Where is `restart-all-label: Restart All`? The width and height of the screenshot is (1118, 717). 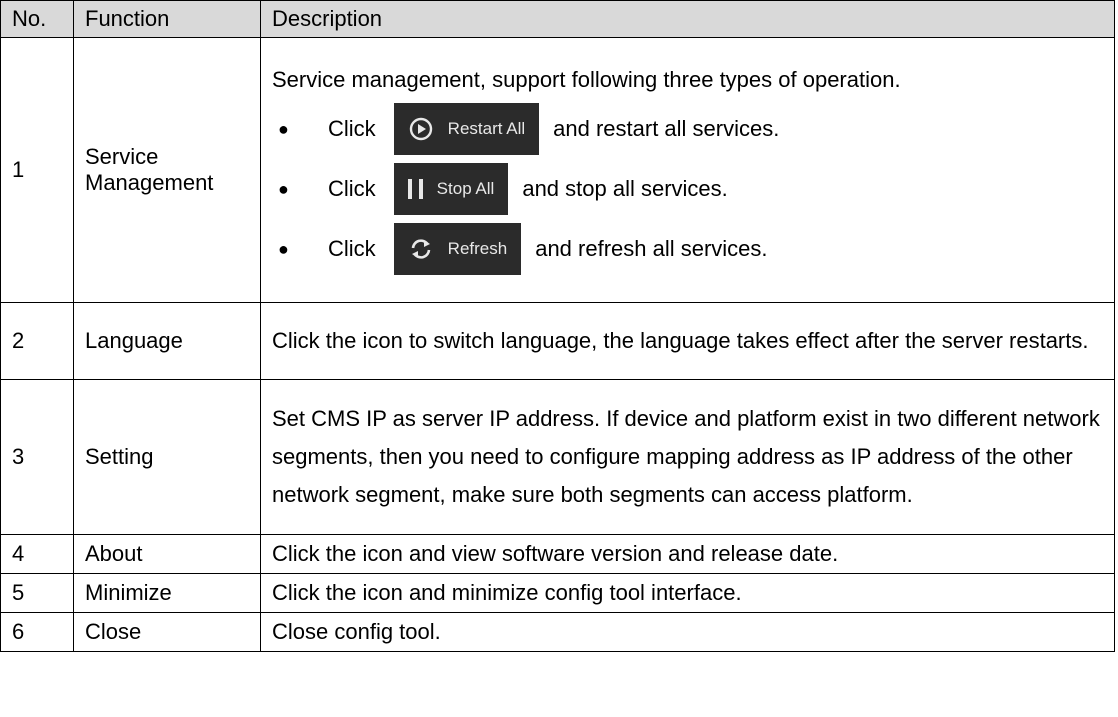
restart-all-label: Restart All is located at coordinates (486, 128).